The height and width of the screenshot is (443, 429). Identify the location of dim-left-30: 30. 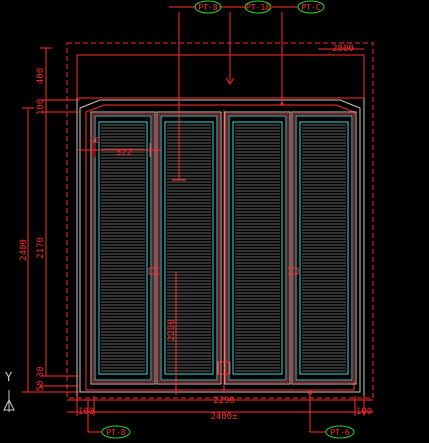
(41, 372).